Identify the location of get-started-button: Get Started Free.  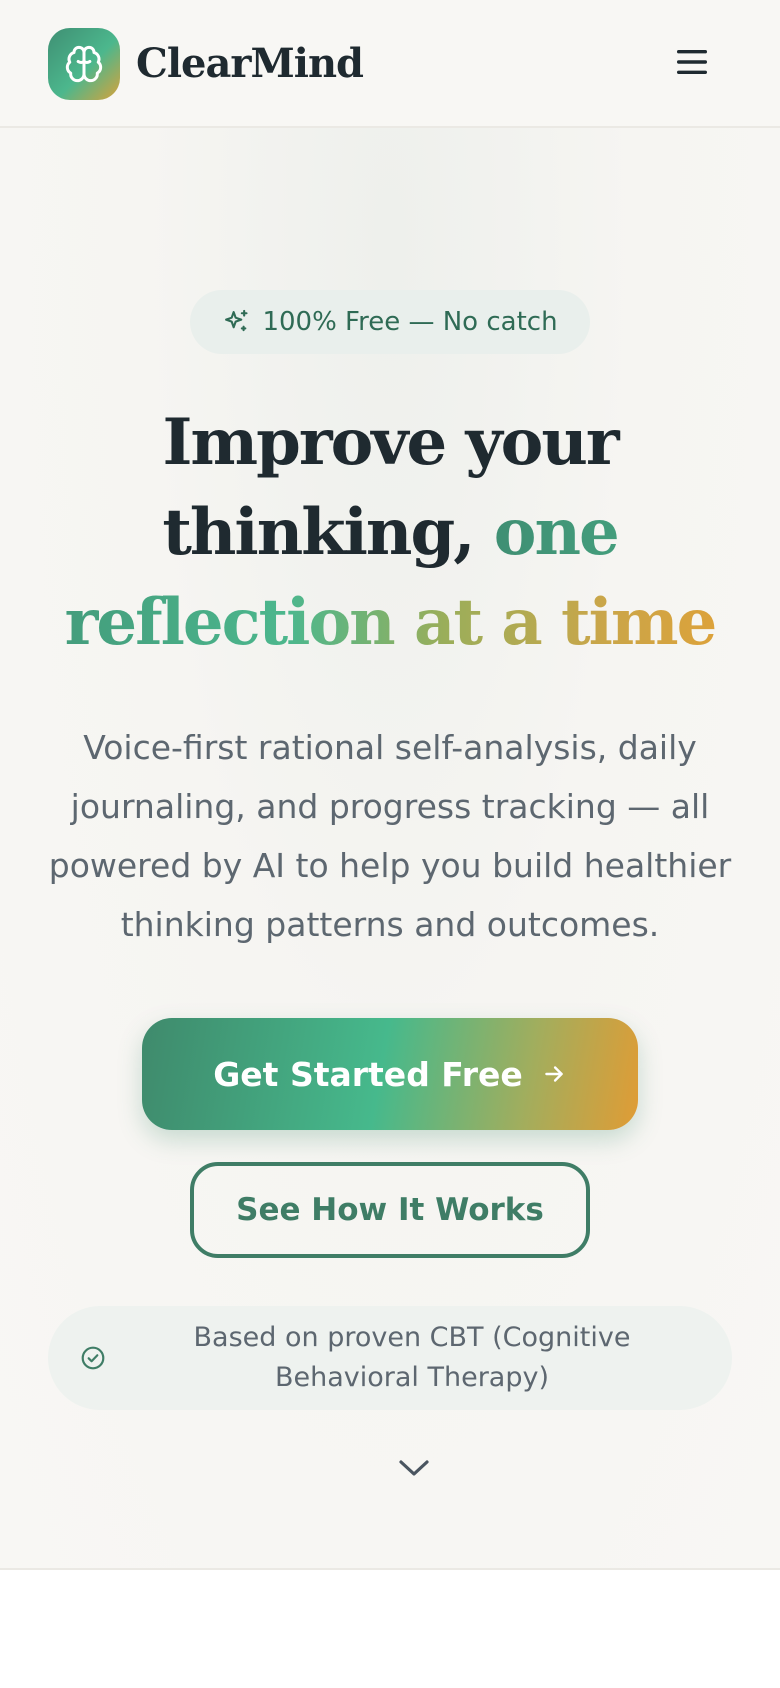
(390, 1074).